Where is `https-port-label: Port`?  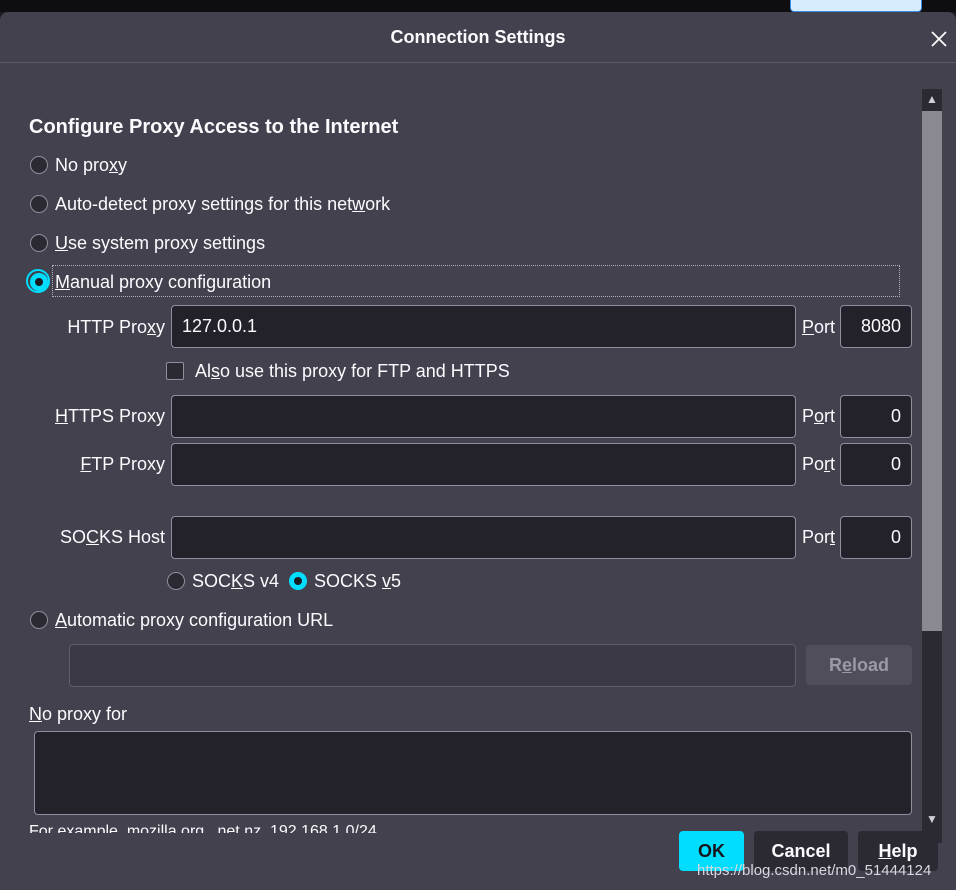 https-port-label: Port is located at coordinates (819, 416).